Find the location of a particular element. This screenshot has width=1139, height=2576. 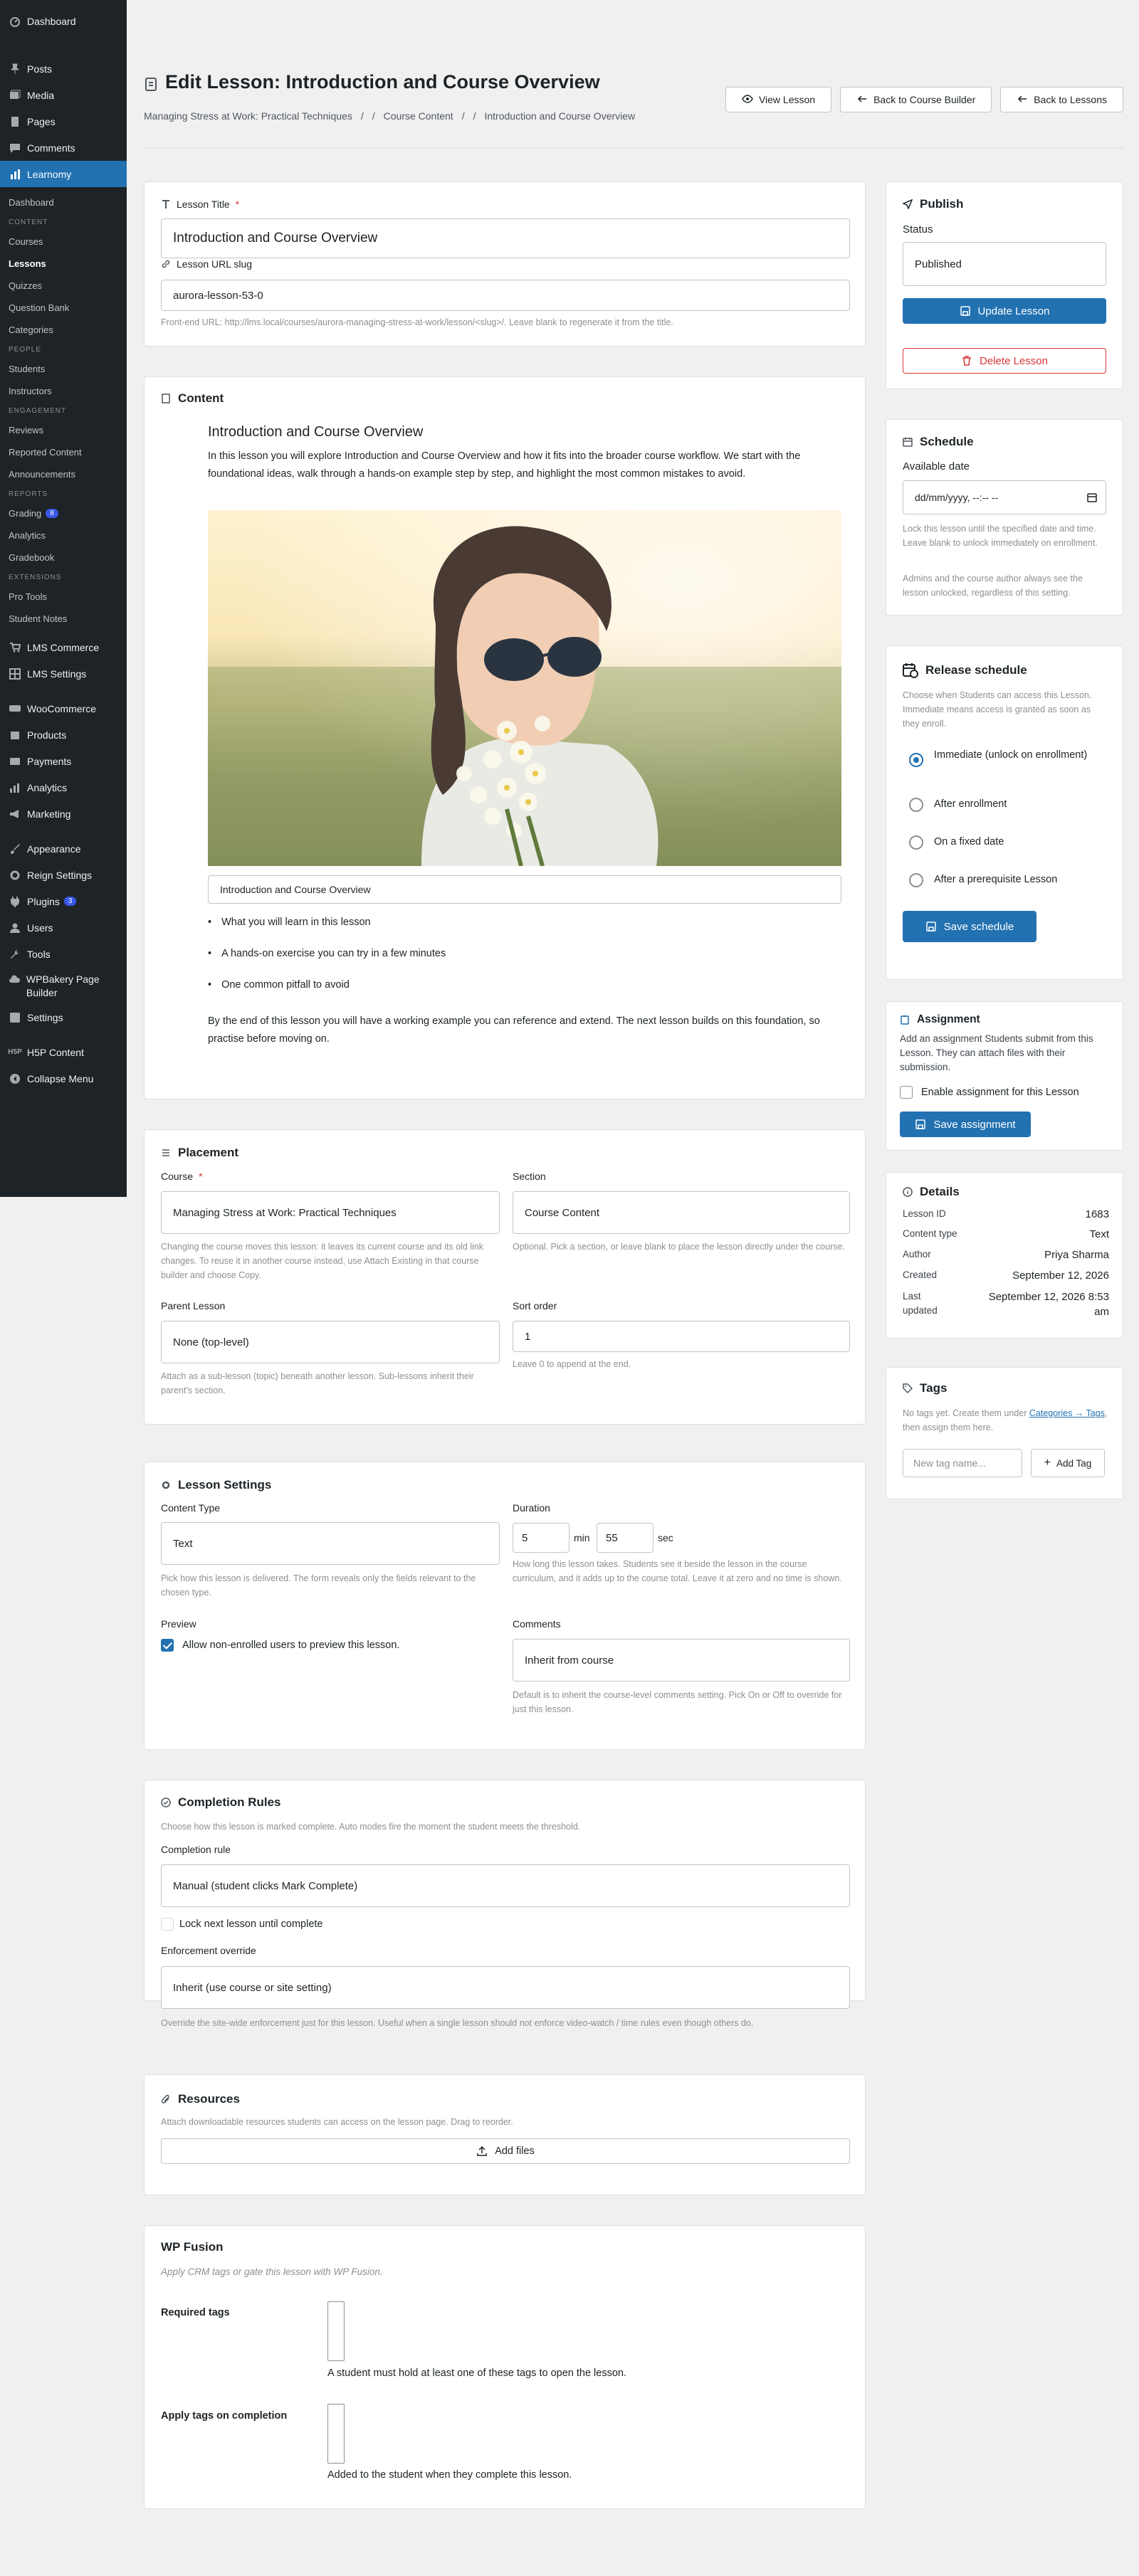

detail-row: Created September 12, 2026 is located at coordinates (1006, 1275).